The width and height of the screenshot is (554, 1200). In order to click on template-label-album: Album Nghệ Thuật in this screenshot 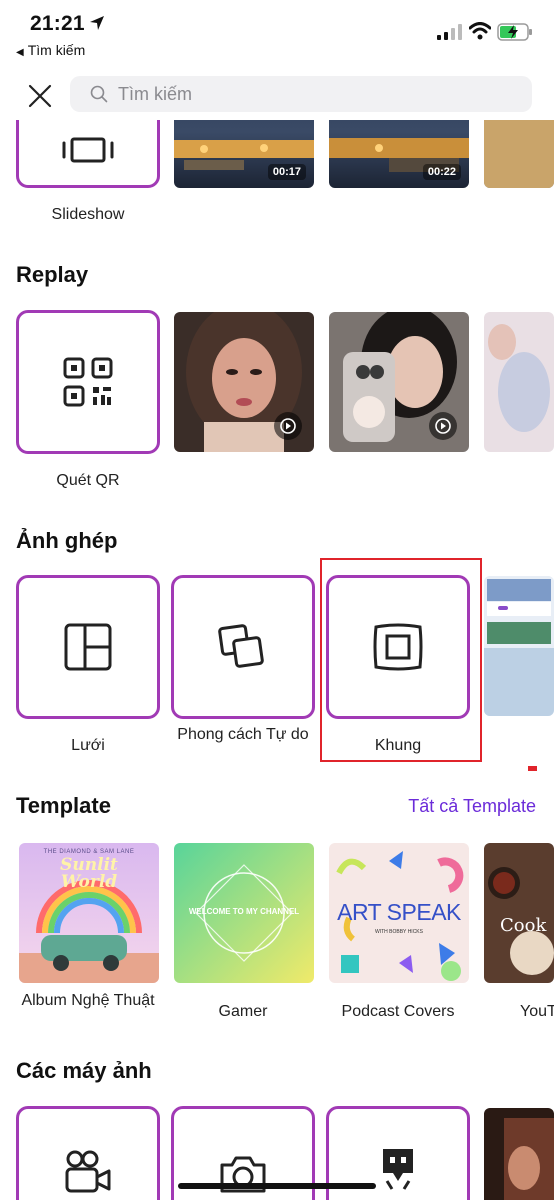, I will do `click(88, 1000)`.